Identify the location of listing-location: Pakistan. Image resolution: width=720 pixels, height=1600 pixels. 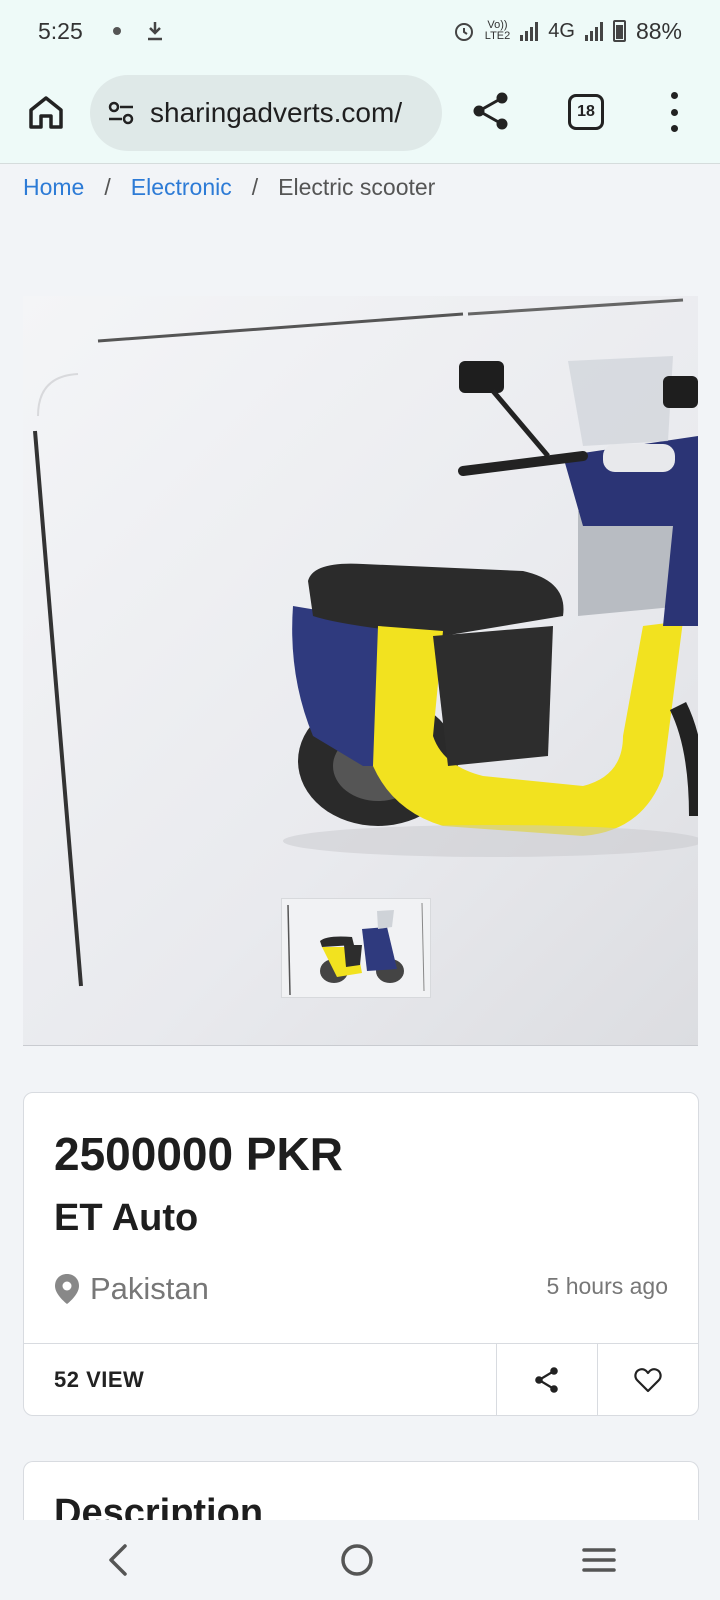
(131, 1289).